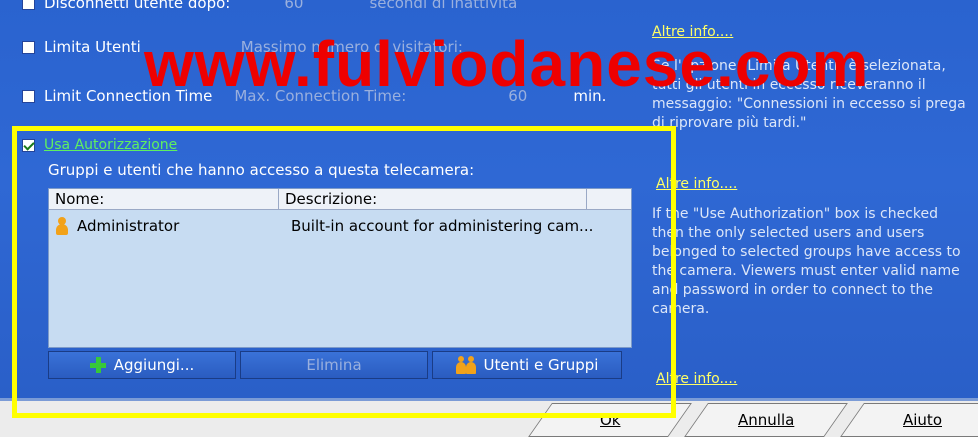 The height and width of the screenshot is (437, 978). I want to click on limit-time-checkbox, so click(28, 96).